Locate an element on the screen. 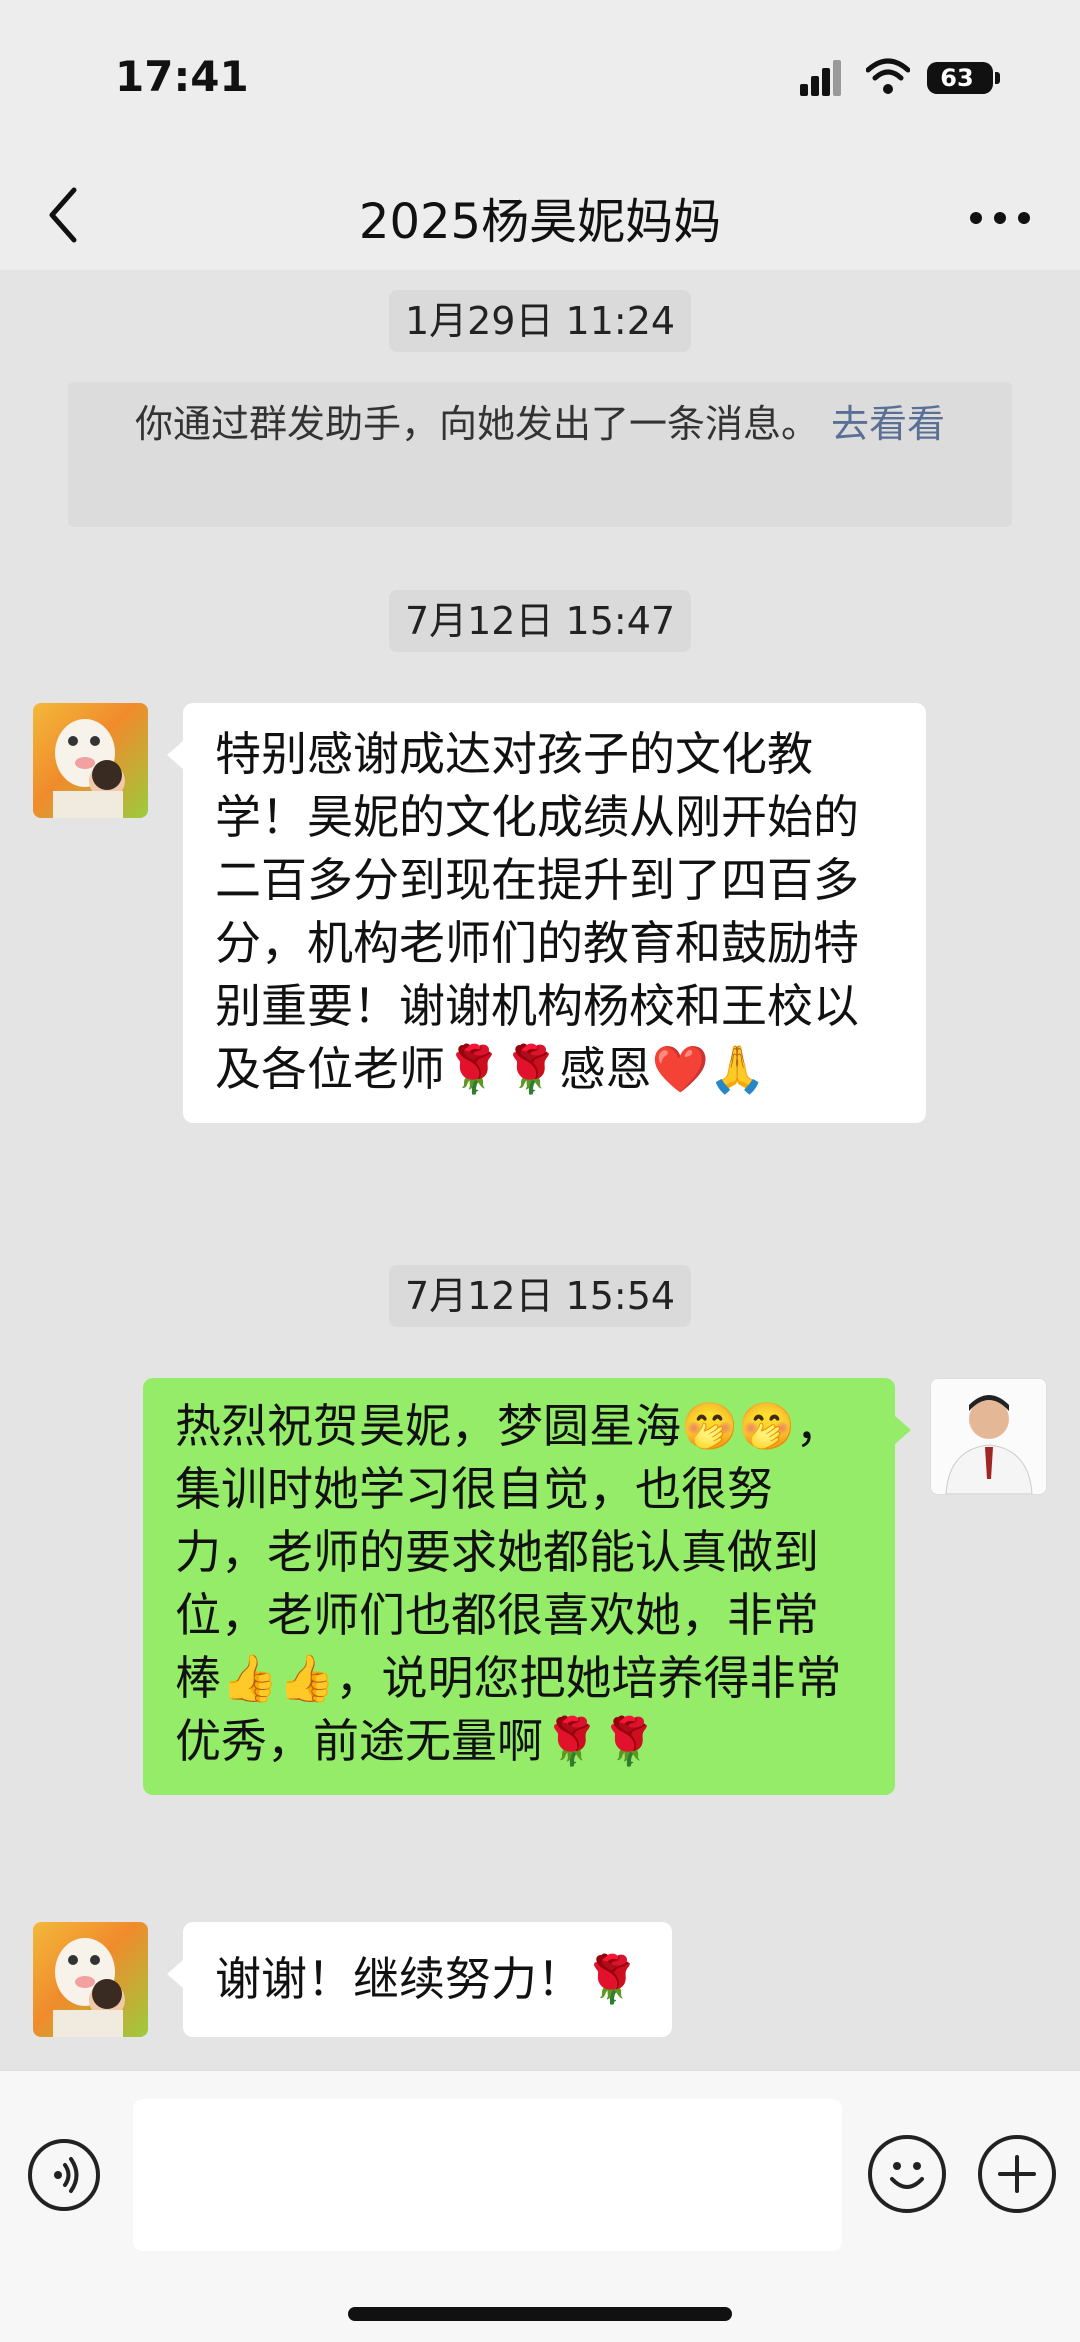  timestamp: 1月29日 11:24 is located at coordinates (540, 321).